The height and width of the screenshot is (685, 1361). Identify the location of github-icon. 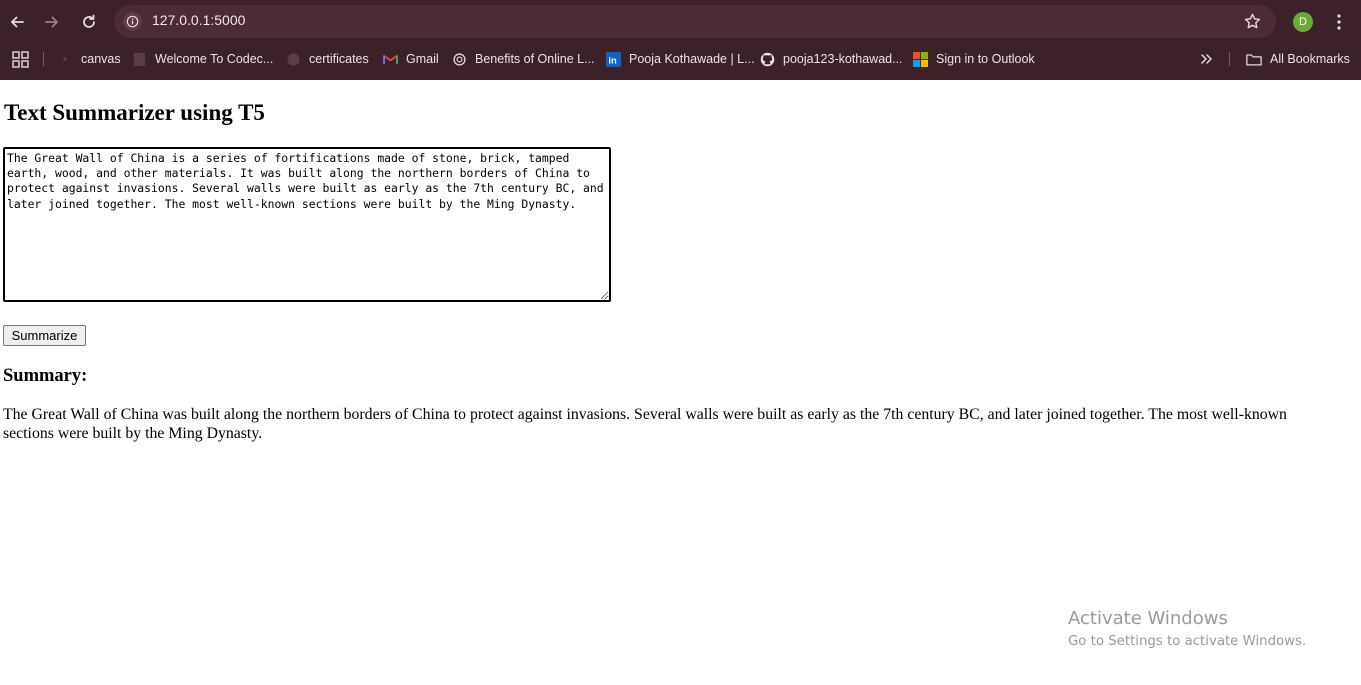
(767, 59).